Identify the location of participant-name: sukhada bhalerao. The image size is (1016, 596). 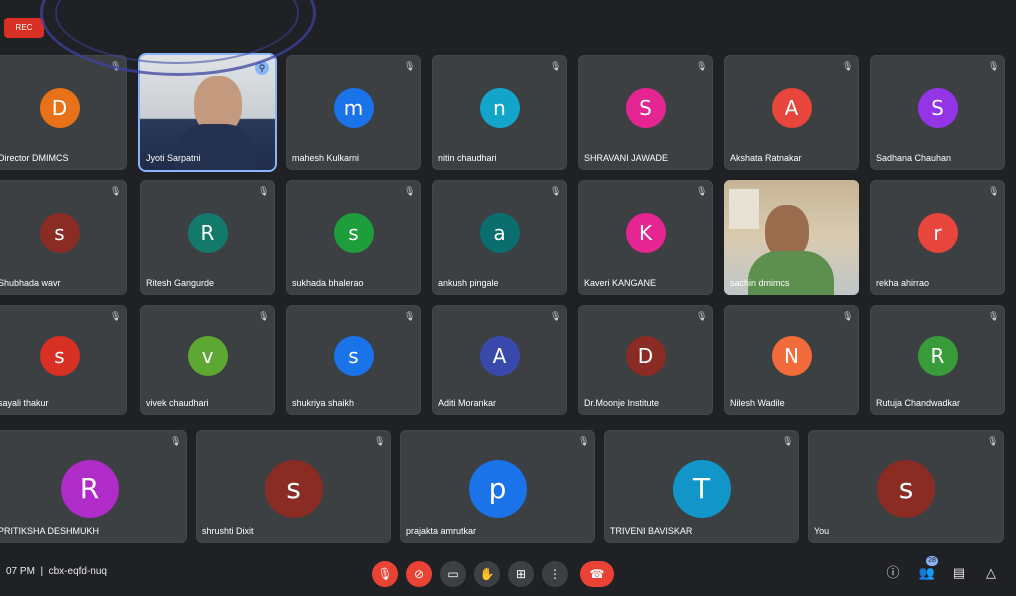
(328, 283).